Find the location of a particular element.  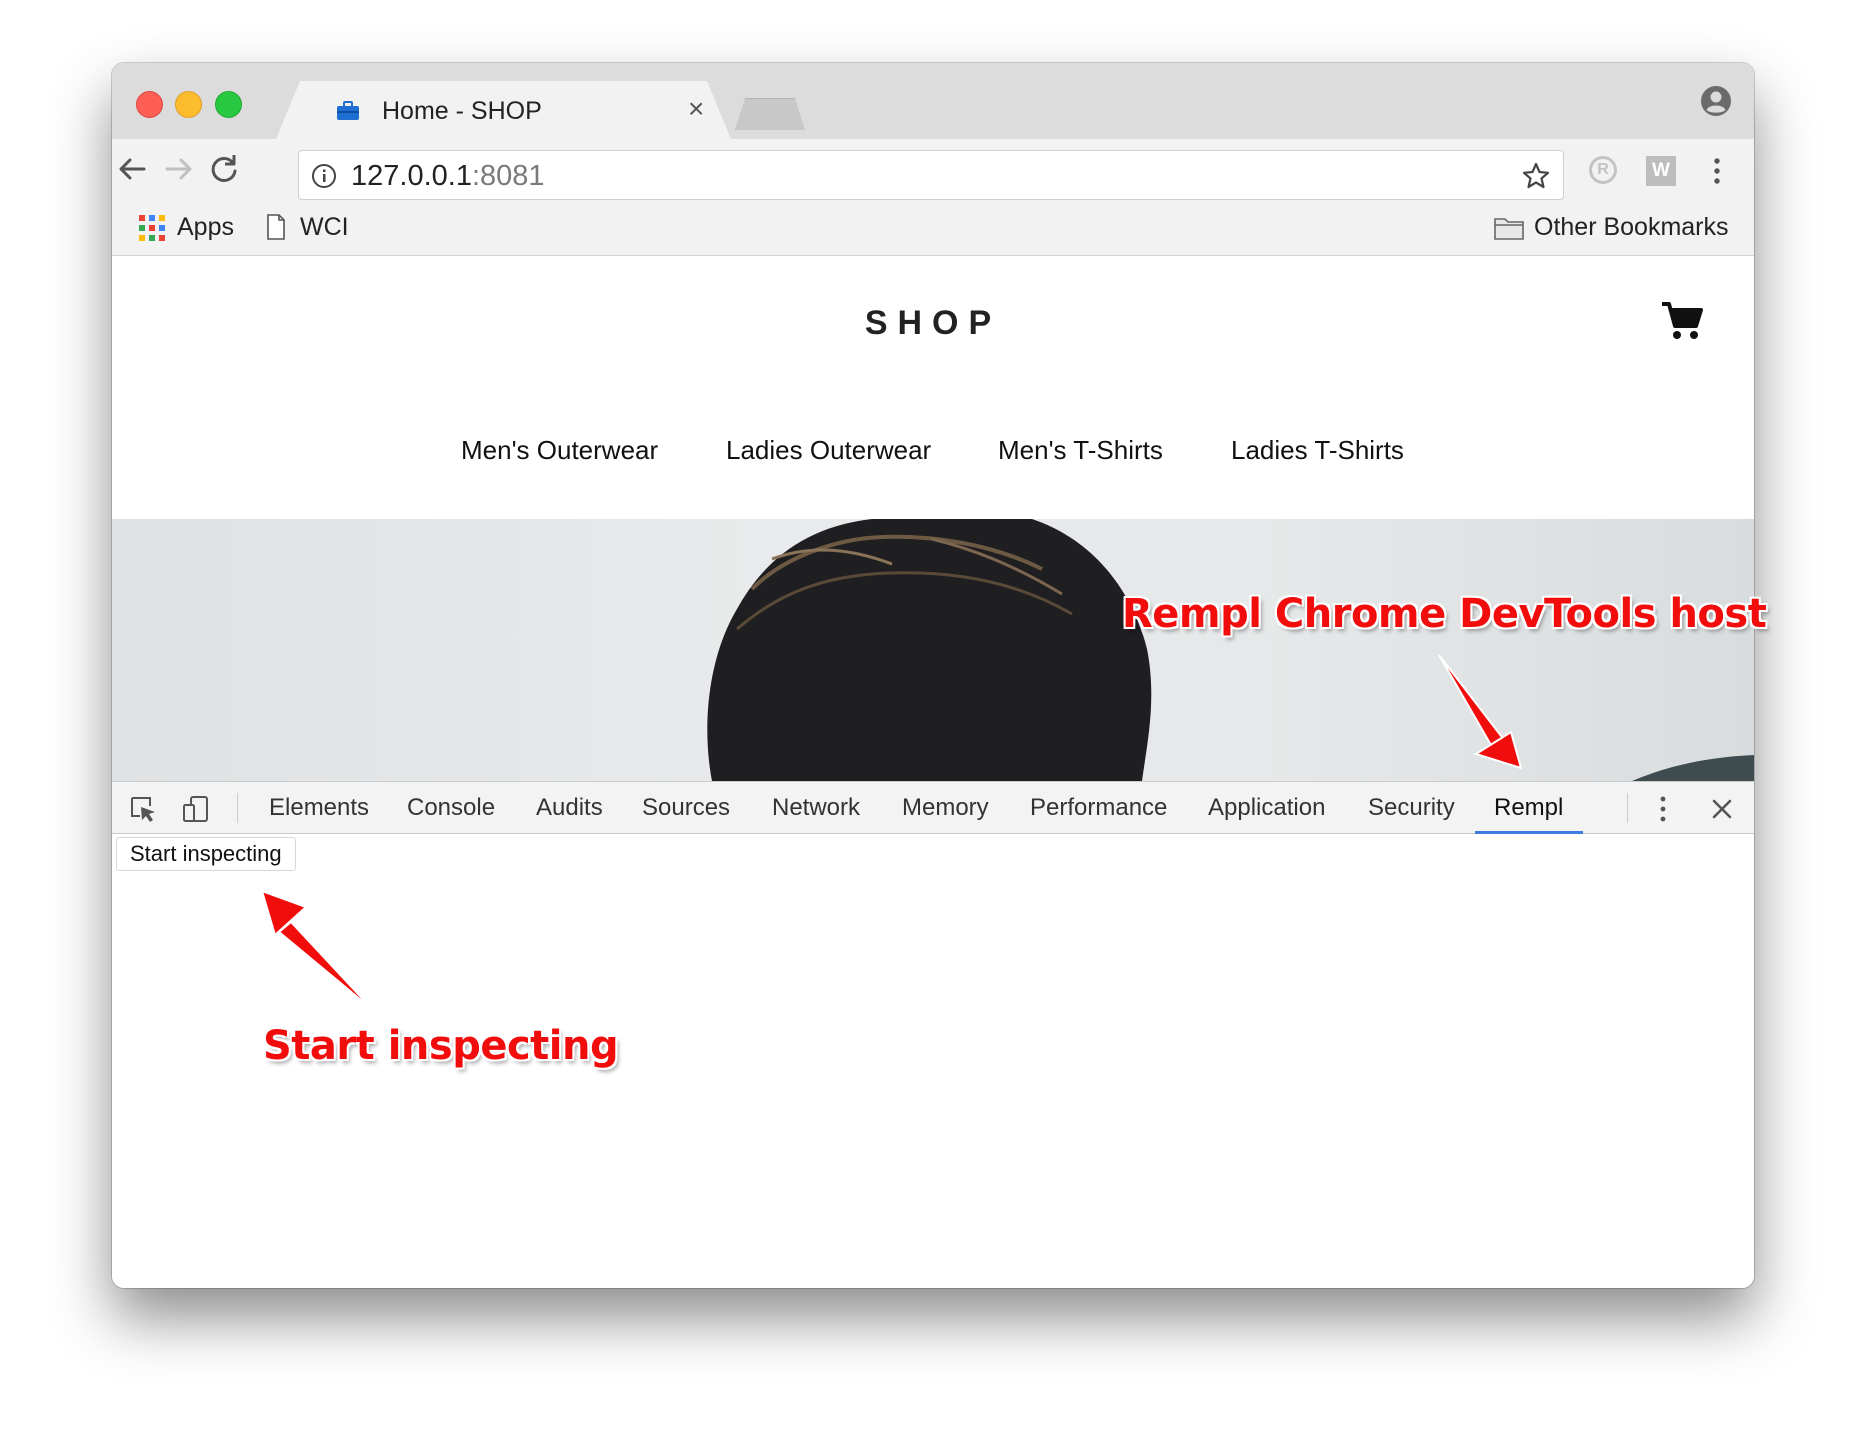

new-tab-button is located at coordinates (770, 114).